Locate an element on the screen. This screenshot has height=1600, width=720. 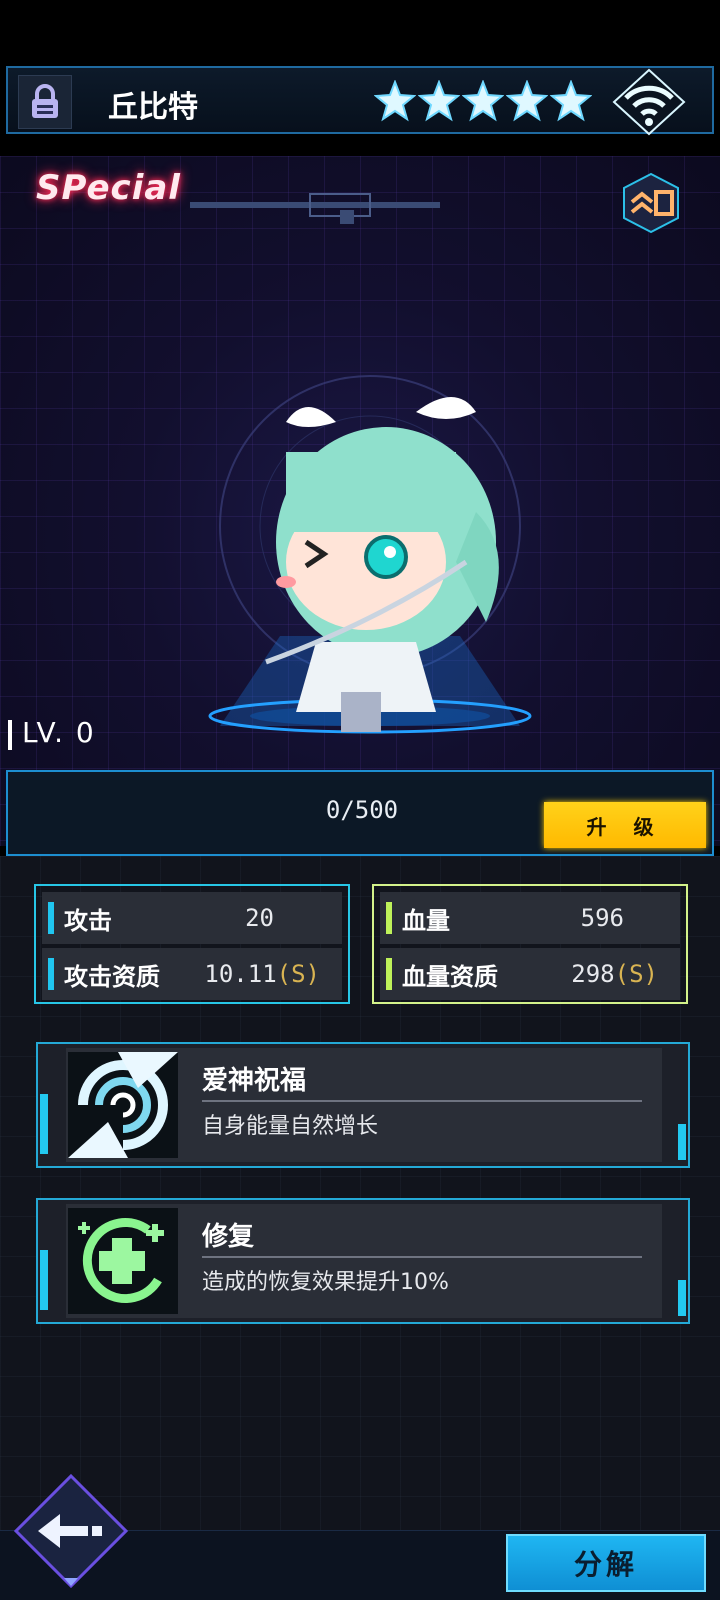
stat-value: 10.11(S) is located at coordinates (262, 974).